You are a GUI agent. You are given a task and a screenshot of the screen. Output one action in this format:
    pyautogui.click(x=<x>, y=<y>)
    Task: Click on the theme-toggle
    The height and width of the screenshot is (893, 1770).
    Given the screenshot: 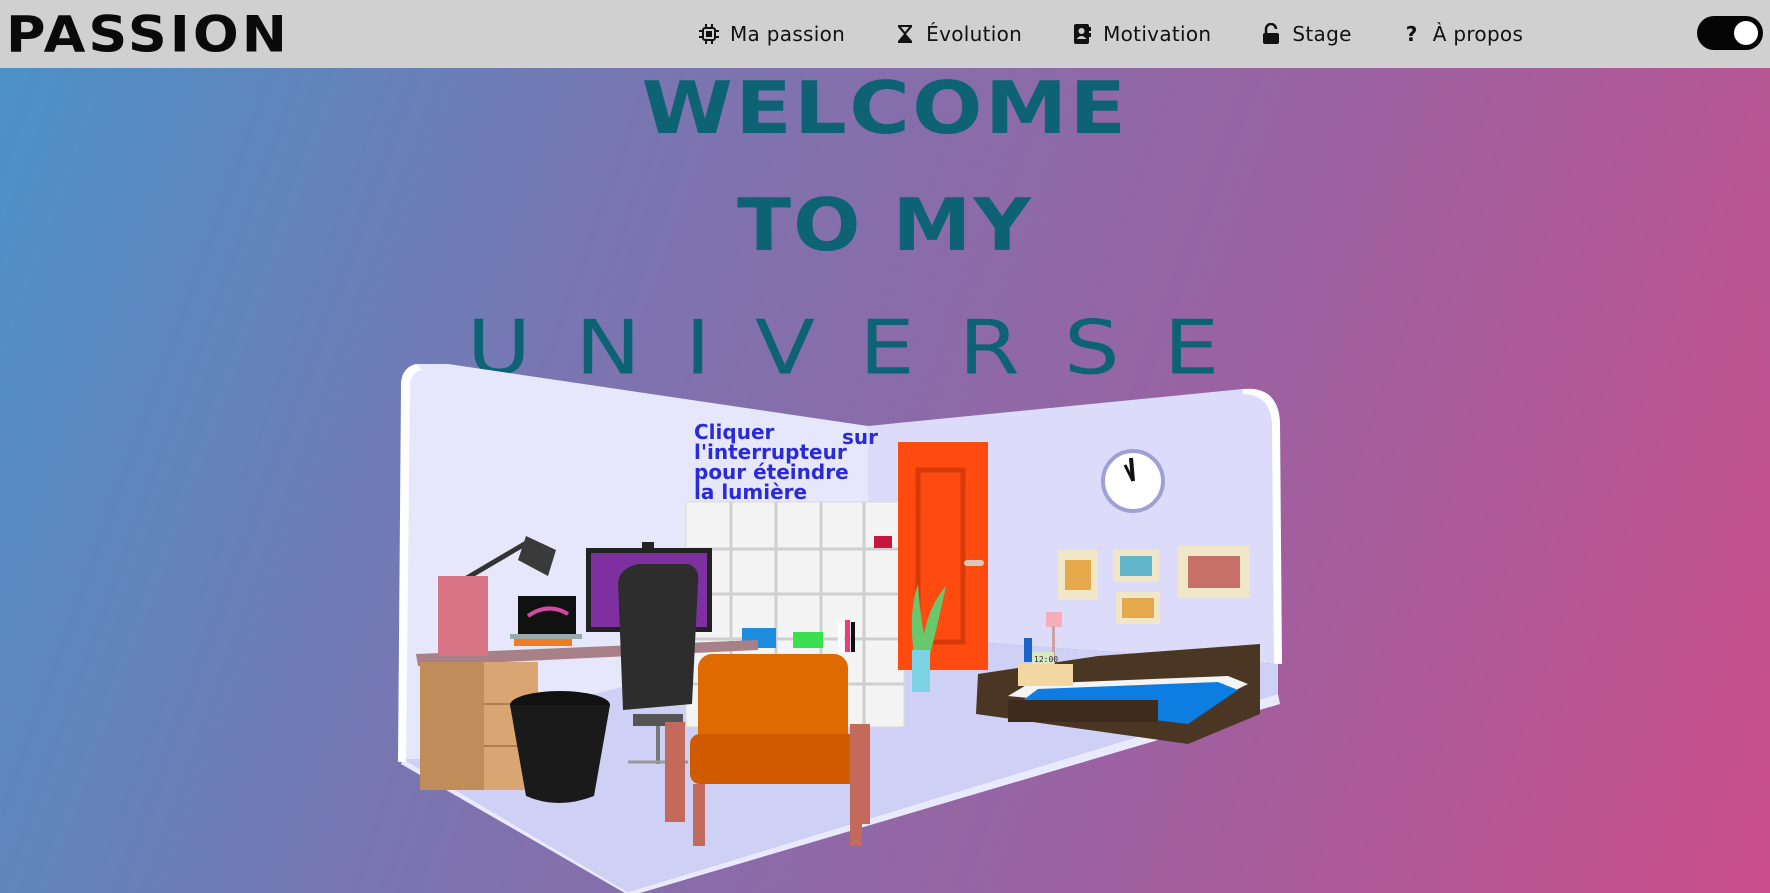 What is the action you would take?
    pyautogui.click(x=1730, y=33)
    